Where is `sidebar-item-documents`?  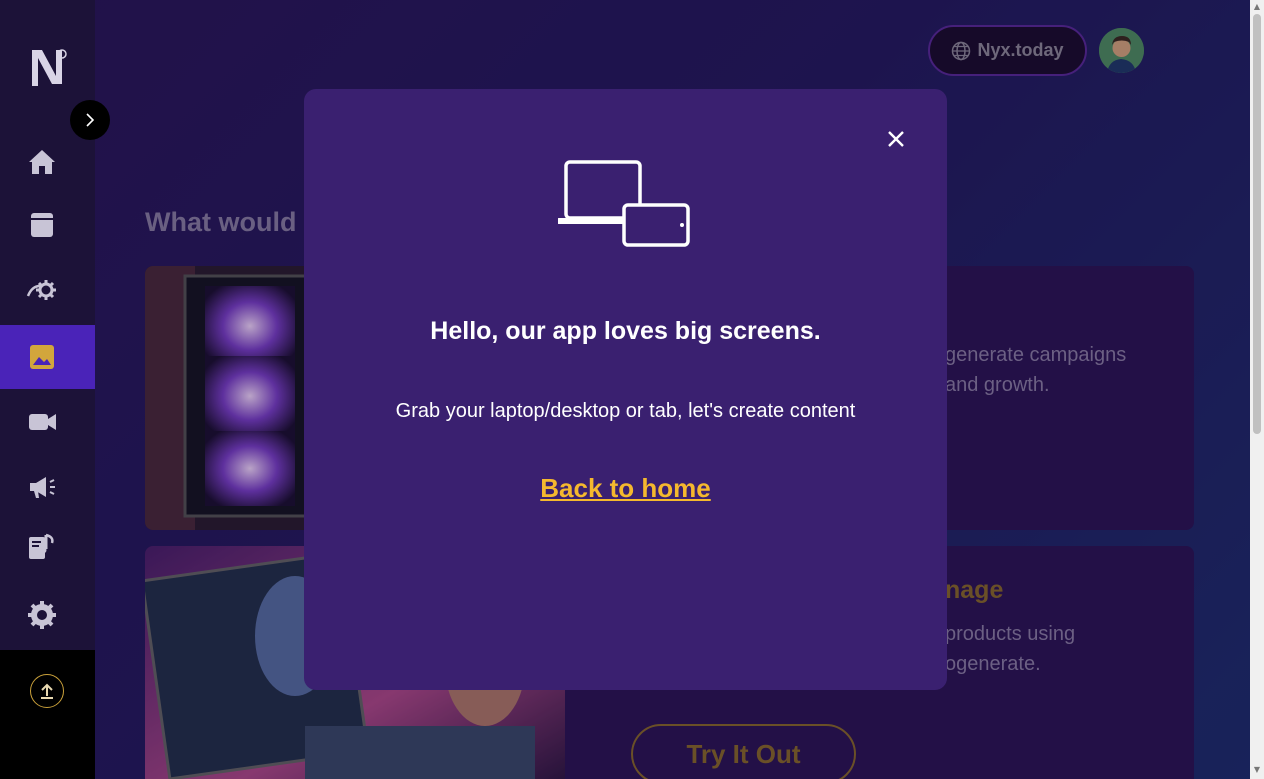
sidebar-item-documents is located at coordinates (47, 225).